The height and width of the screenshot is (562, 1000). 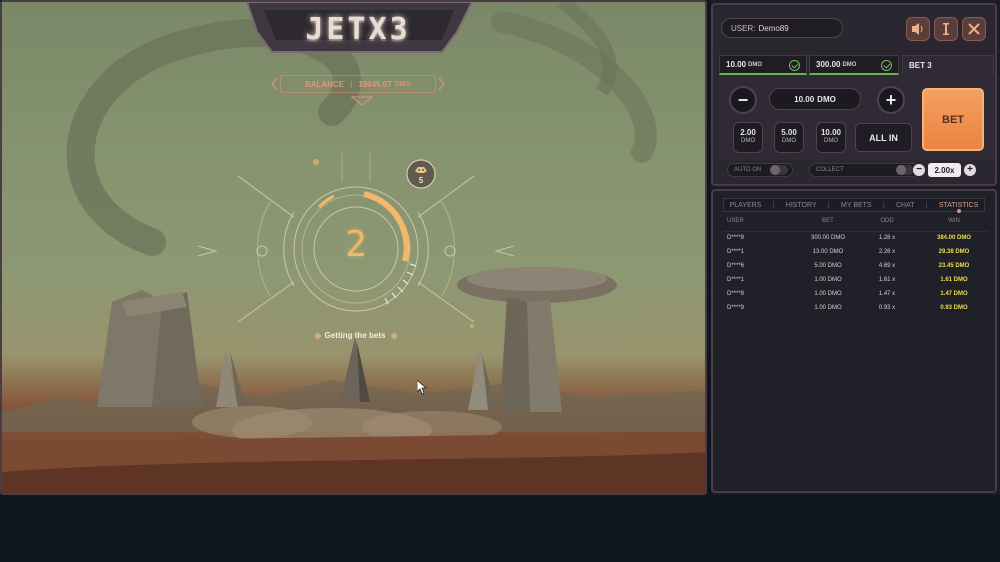 What do you see at coordinates (855, 297) in the screenshot?
I see `table-row: D****8 1.00 DMO 1.47 x 1.47 DMO` at bounding box center [855, 297].